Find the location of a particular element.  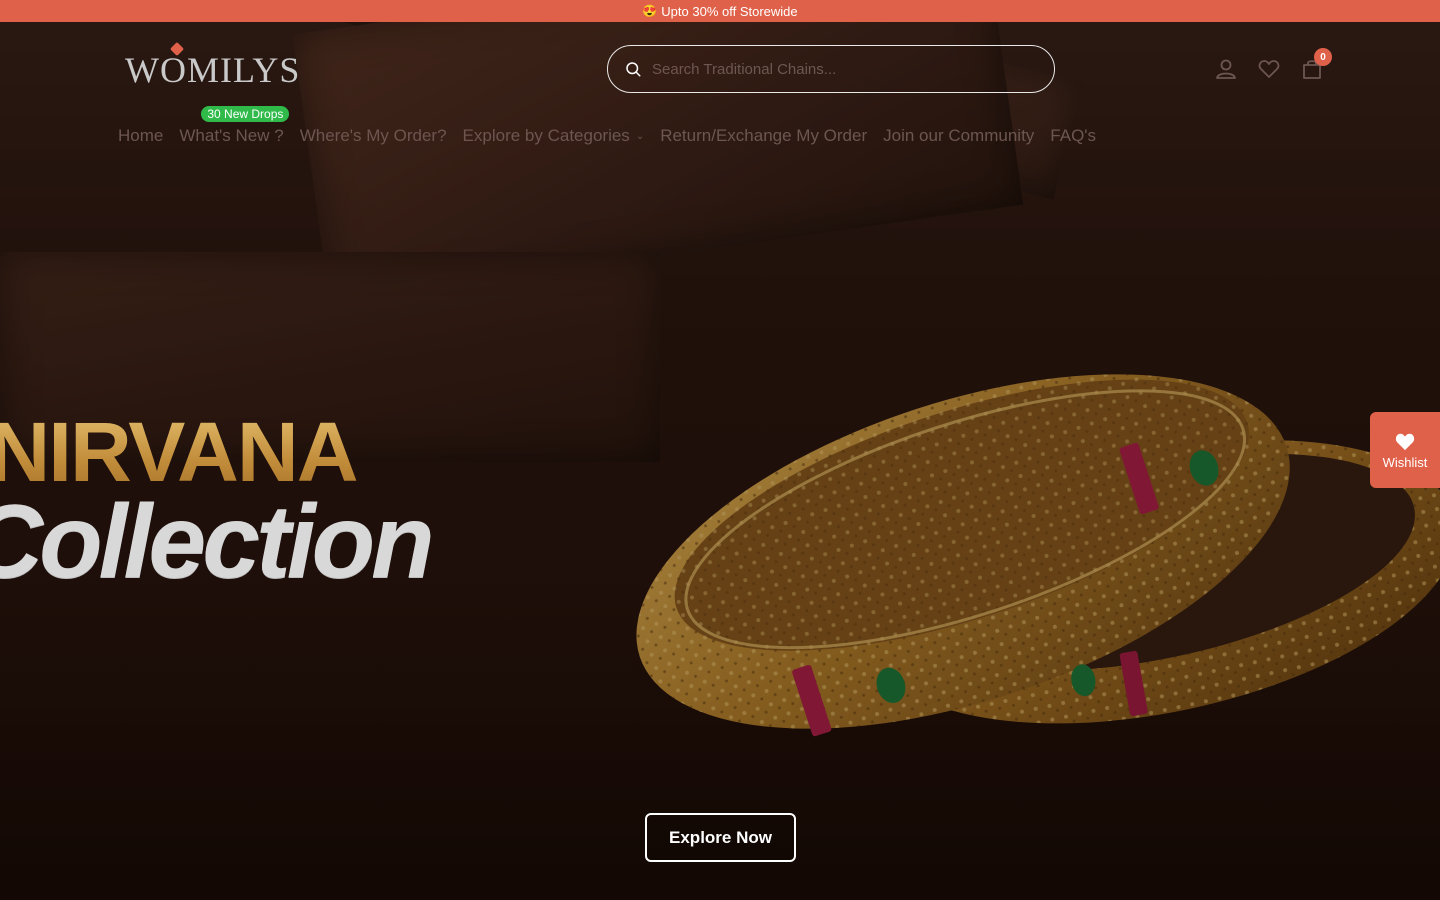

heart-eyes-emoji-icon: 😍 is located at coordinates (650, 11).